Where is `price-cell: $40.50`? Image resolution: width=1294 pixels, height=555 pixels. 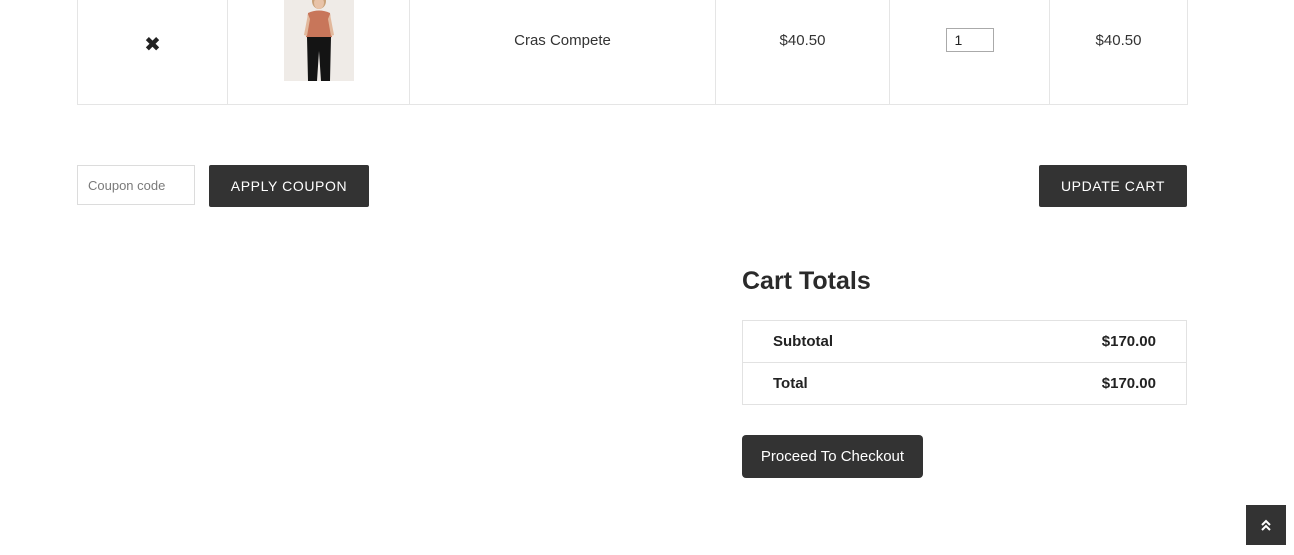
price-cell: $40.50 is located at coordinates (802, 52).